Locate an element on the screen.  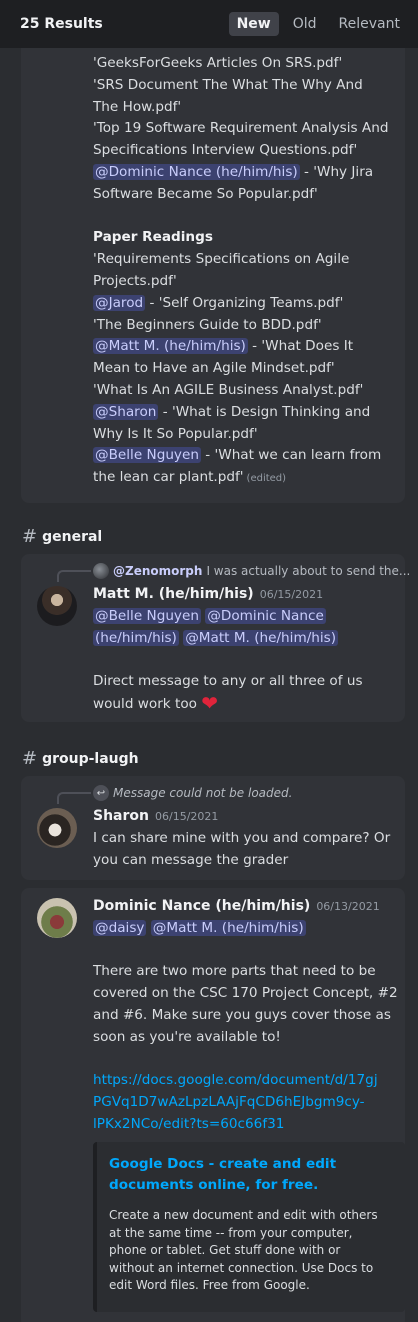
message-line: Direct message to any or all three of us is located at coordinates (228, 681).